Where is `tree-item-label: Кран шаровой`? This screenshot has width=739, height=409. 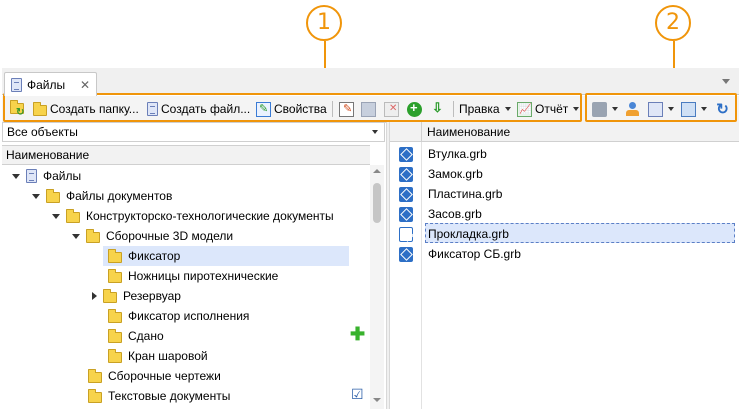
tree-item-label: Кран шаровой is located at coordinates (168, 356).